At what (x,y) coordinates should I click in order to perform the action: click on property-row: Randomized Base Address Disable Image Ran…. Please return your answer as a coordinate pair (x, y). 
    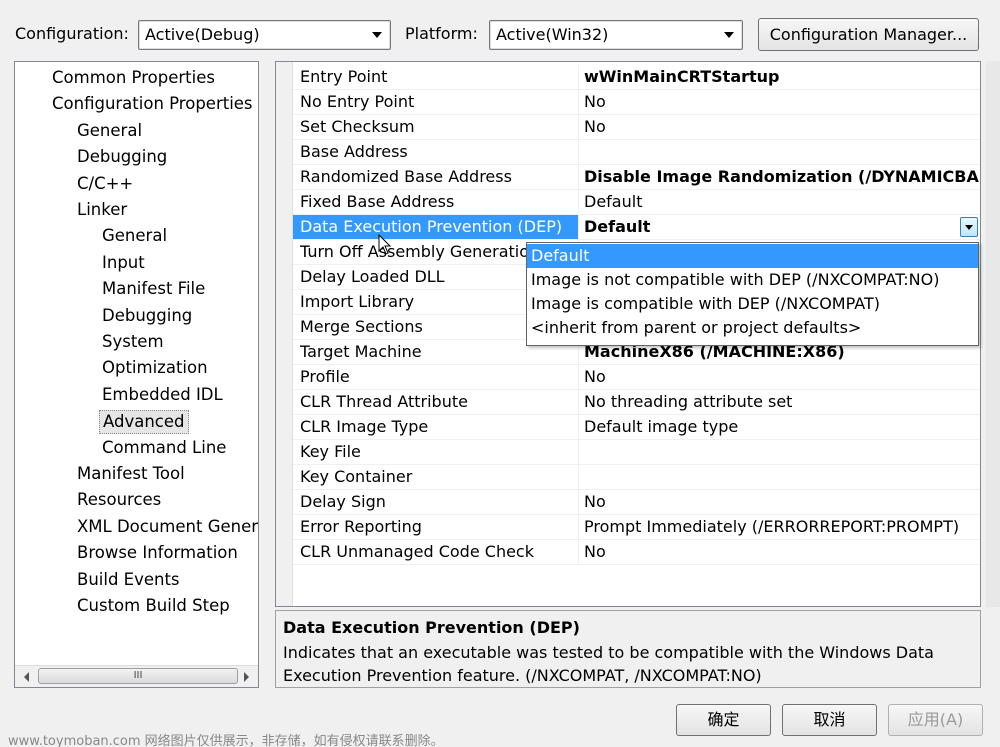
    Looking at the image, I should click on (636, 177).